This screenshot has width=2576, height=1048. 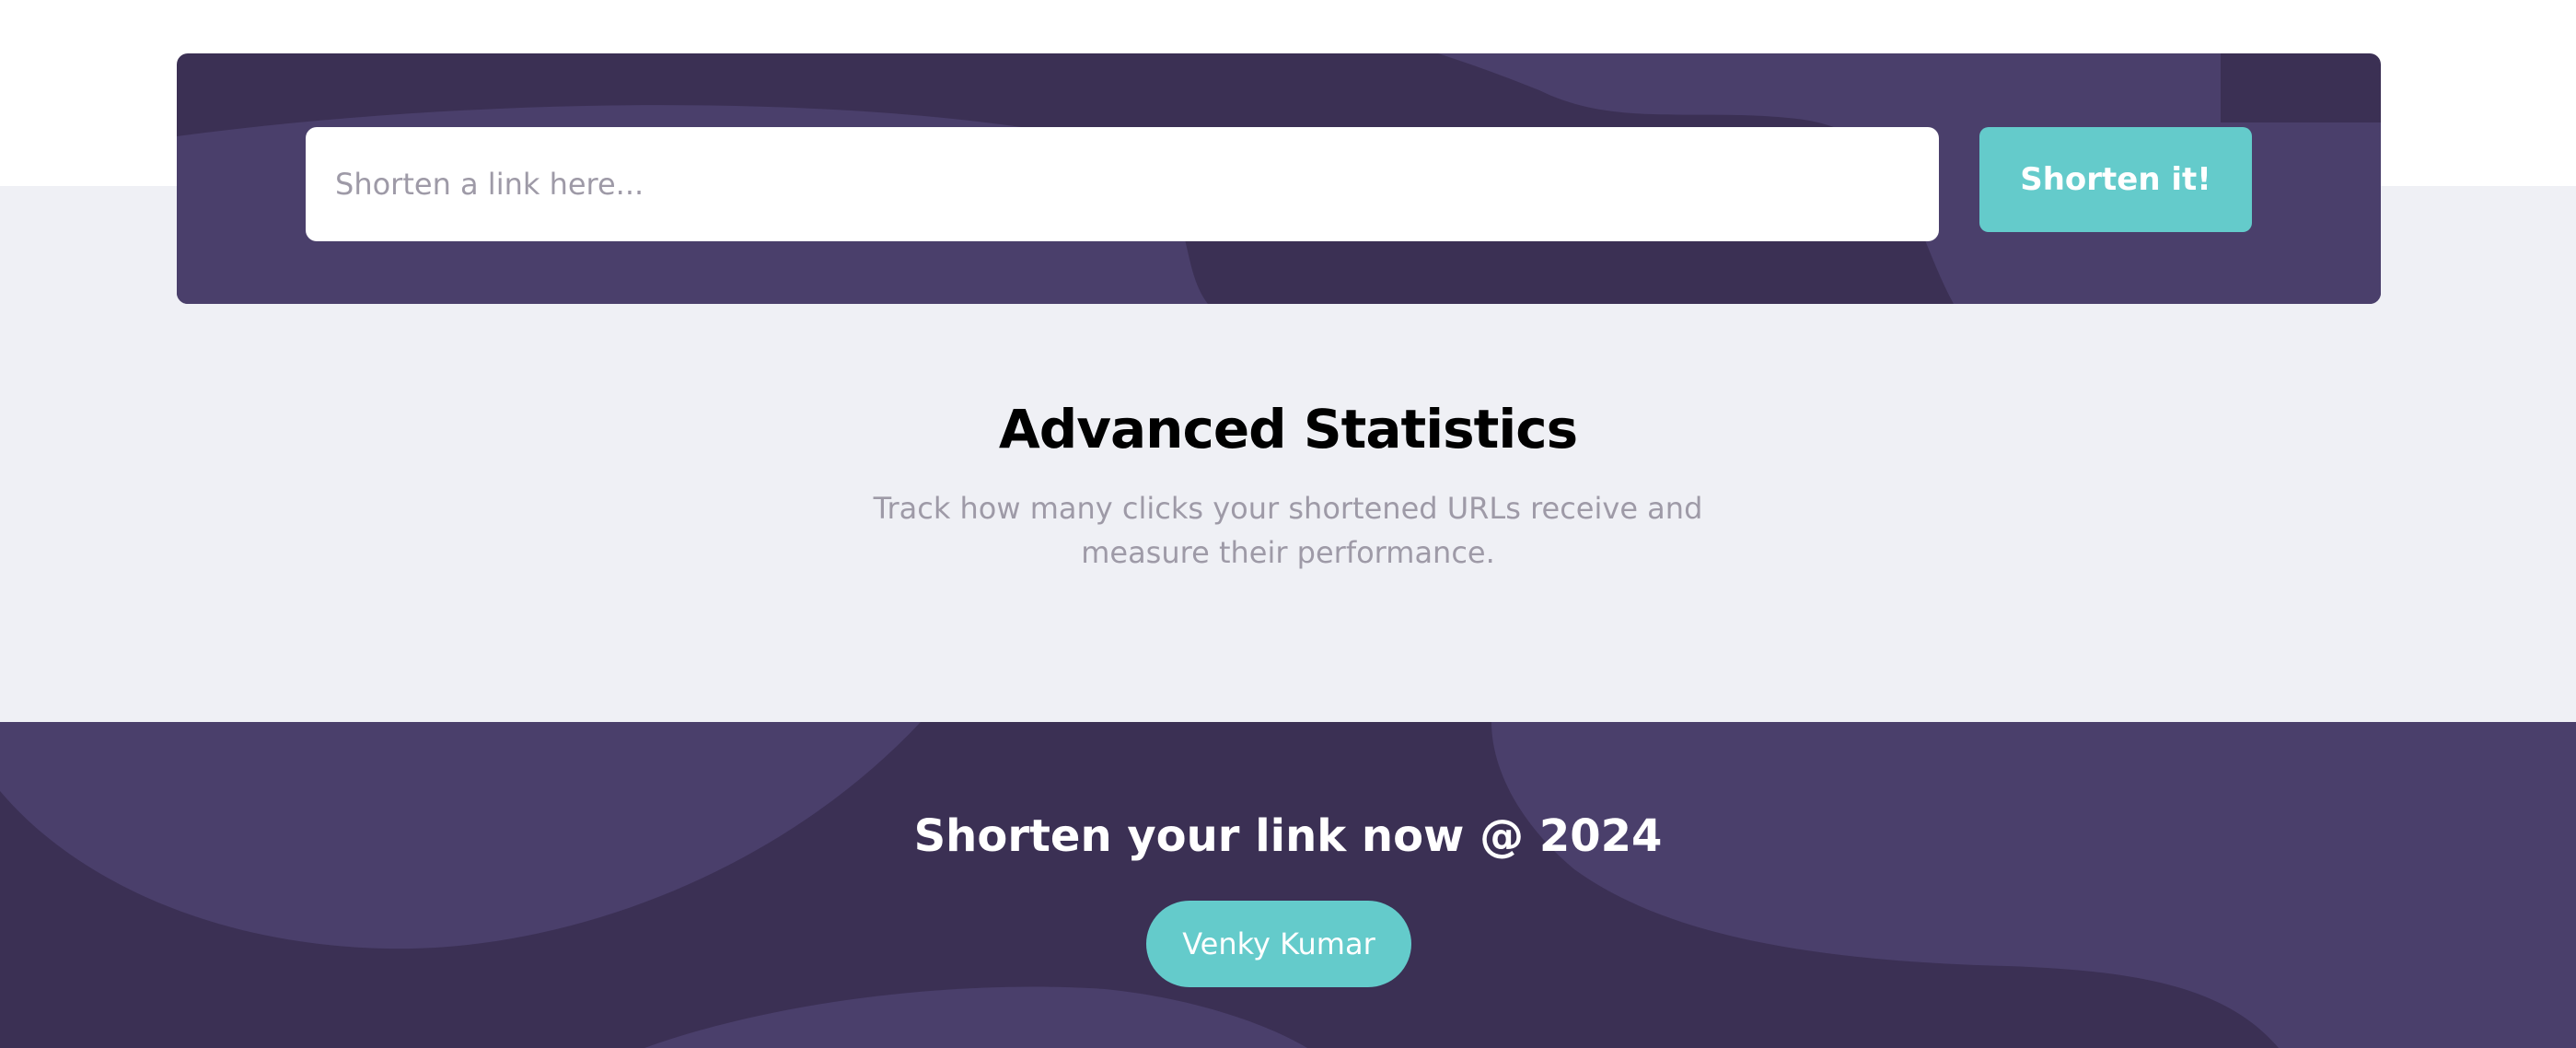 What do you see at coordinates (1288, 836) in the screenshot?
I see `boost-title: Shorten your link now @ 2024` at bounding box center [1288, 836].